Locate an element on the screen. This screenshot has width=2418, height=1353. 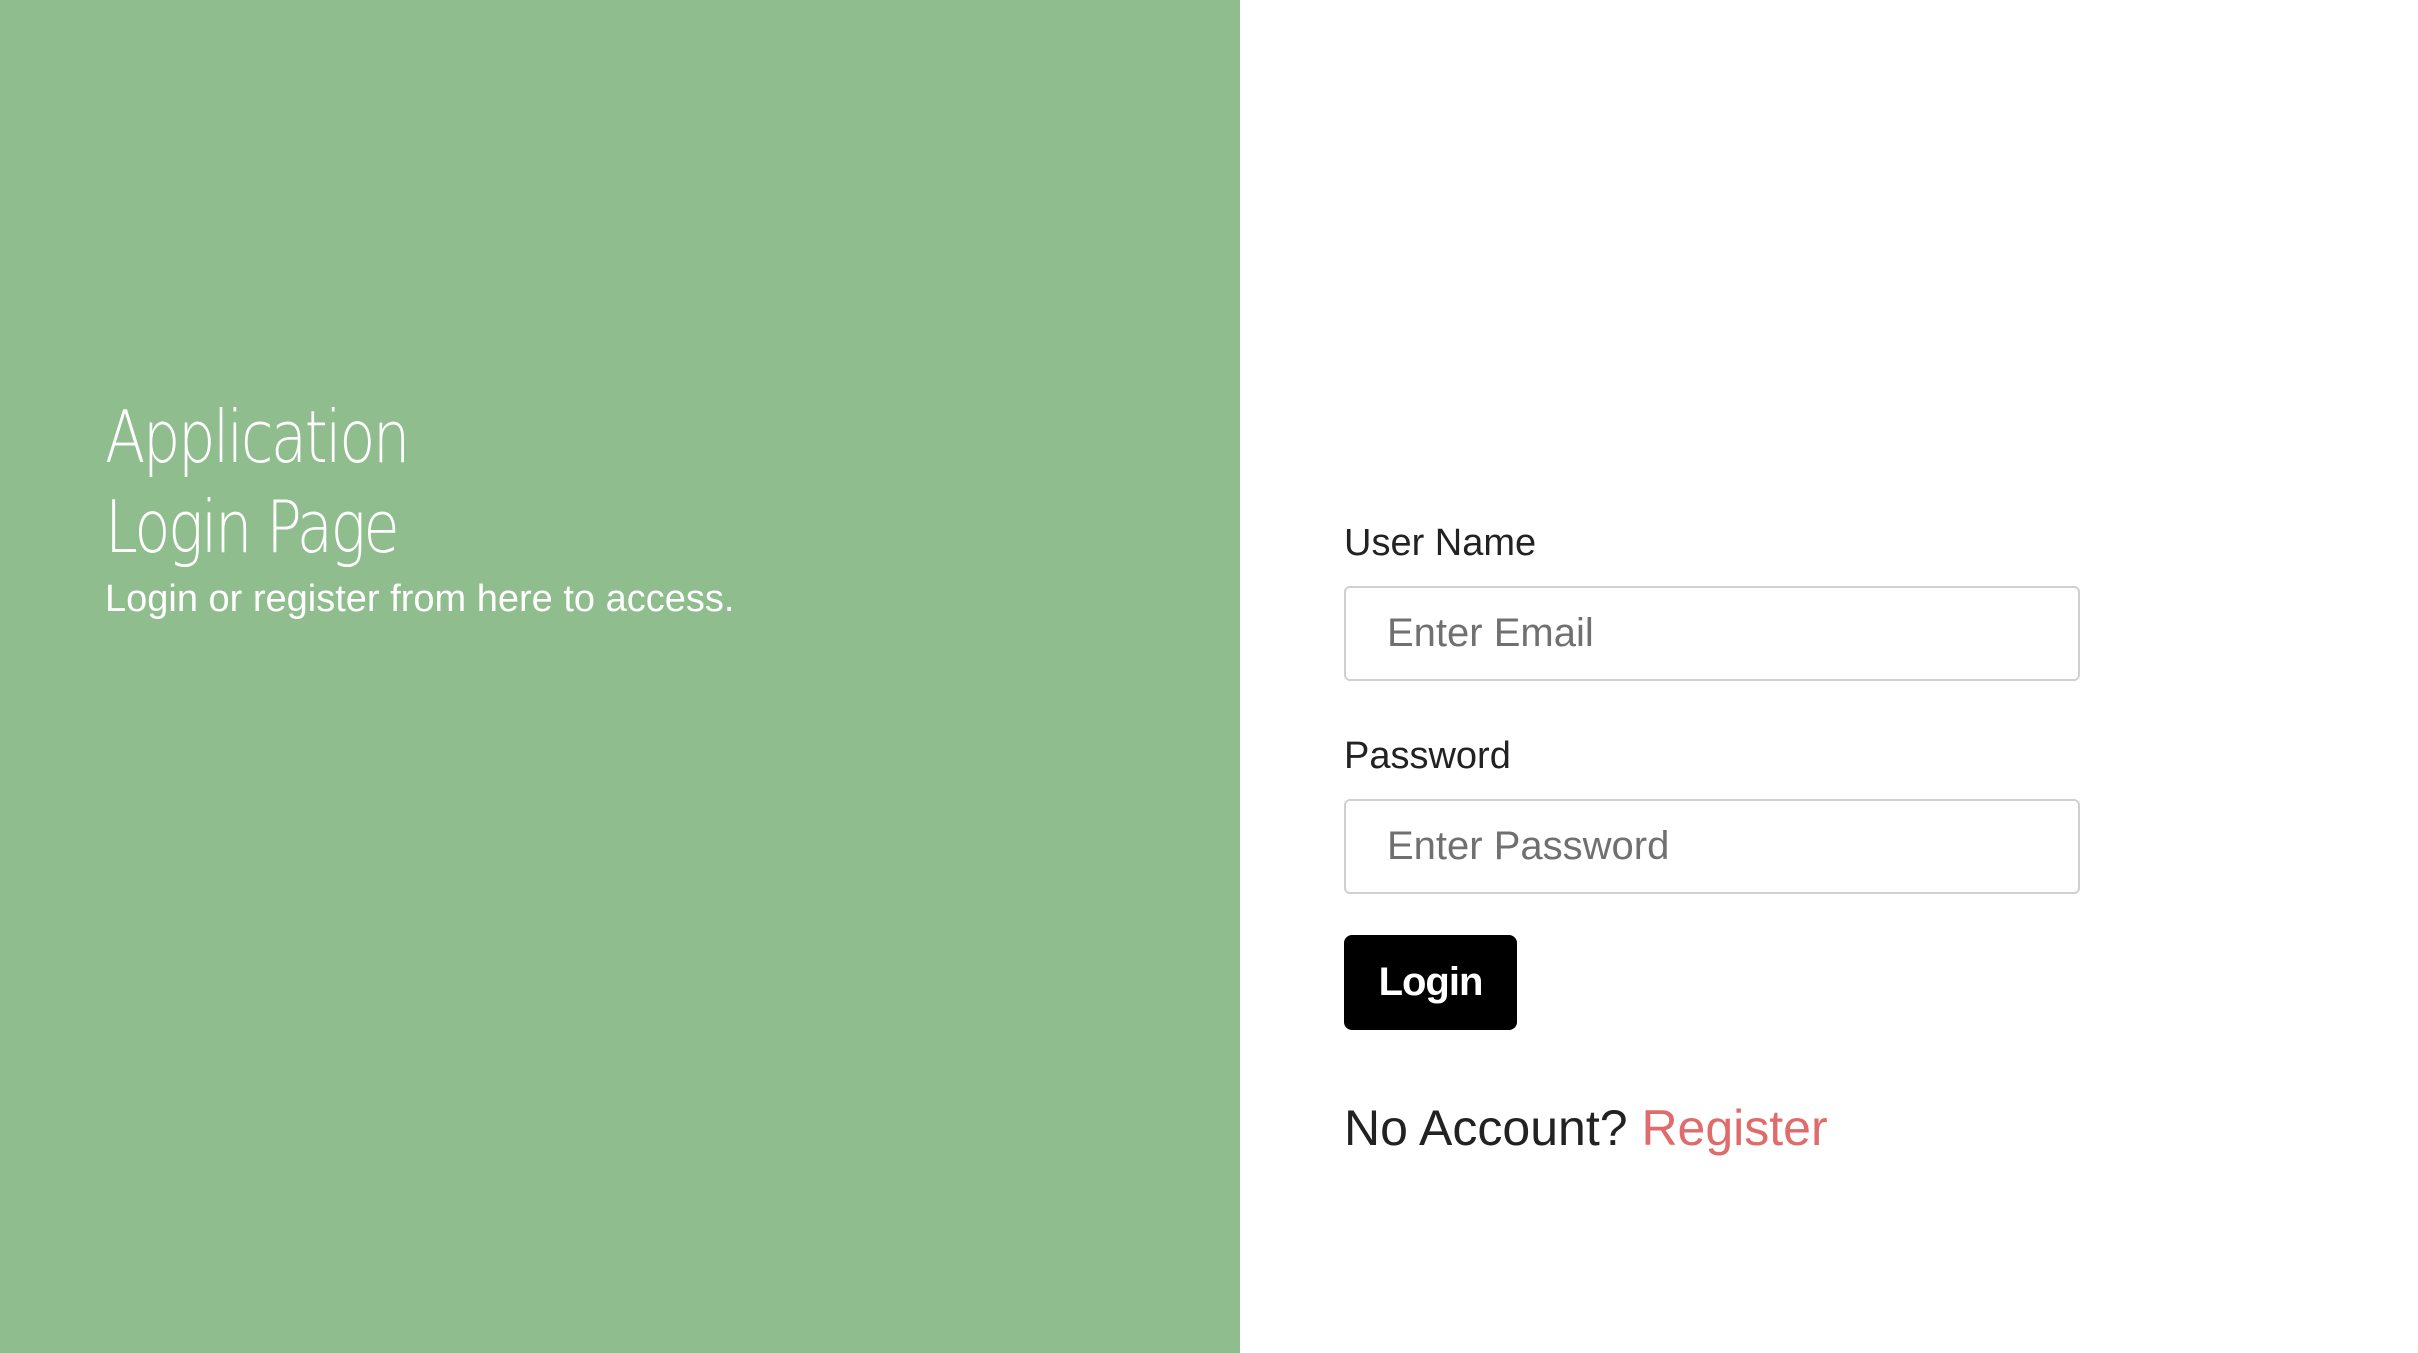
page-title-line-2: Login Page is located at coordinates (252, 527).